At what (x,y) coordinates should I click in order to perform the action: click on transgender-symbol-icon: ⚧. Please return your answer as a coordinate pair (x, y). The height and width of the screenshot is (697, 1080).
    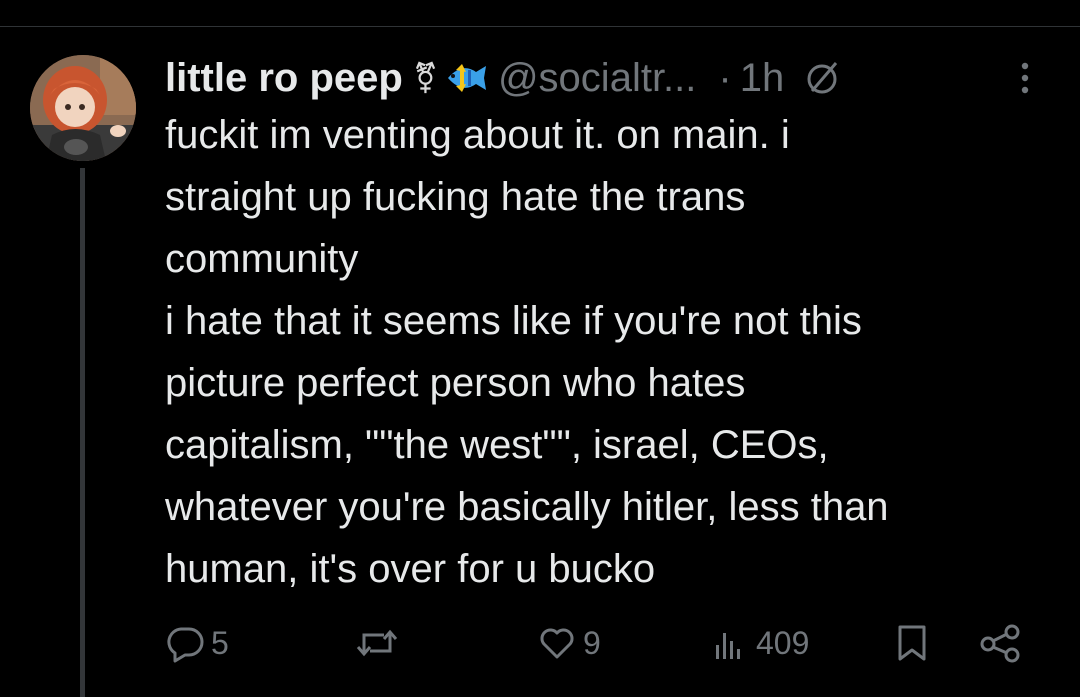
    Looking at the image, I should click on (425, 78).